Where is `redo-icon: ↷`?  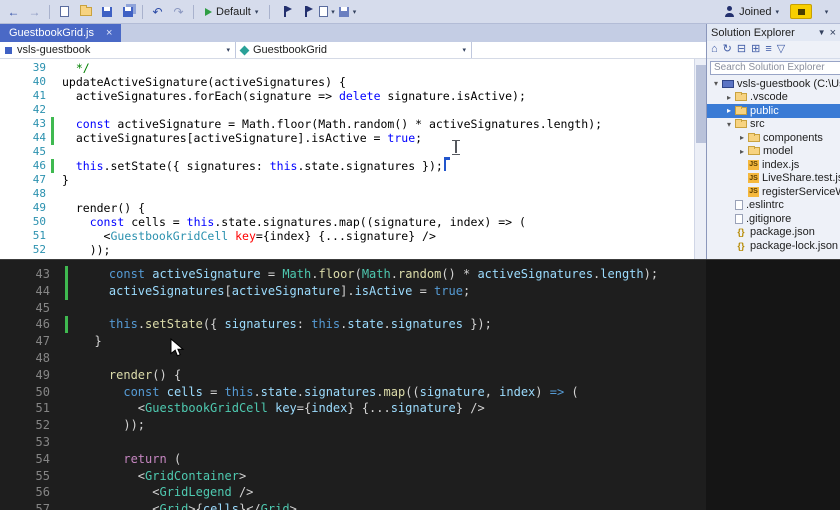
redo-icon: ↷ is located at coordinates (178, 11).